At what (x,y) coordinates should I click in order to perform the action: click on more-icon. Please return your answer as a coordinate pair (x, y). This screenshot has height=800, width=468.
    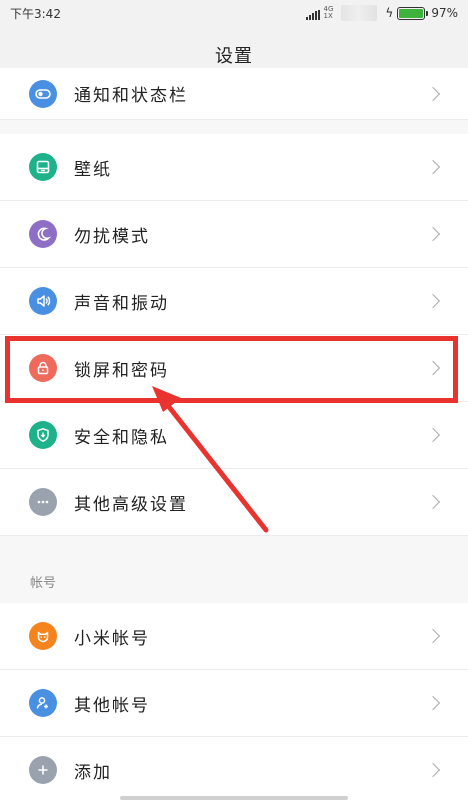
    Looking at the image, I should click on (43, 502).